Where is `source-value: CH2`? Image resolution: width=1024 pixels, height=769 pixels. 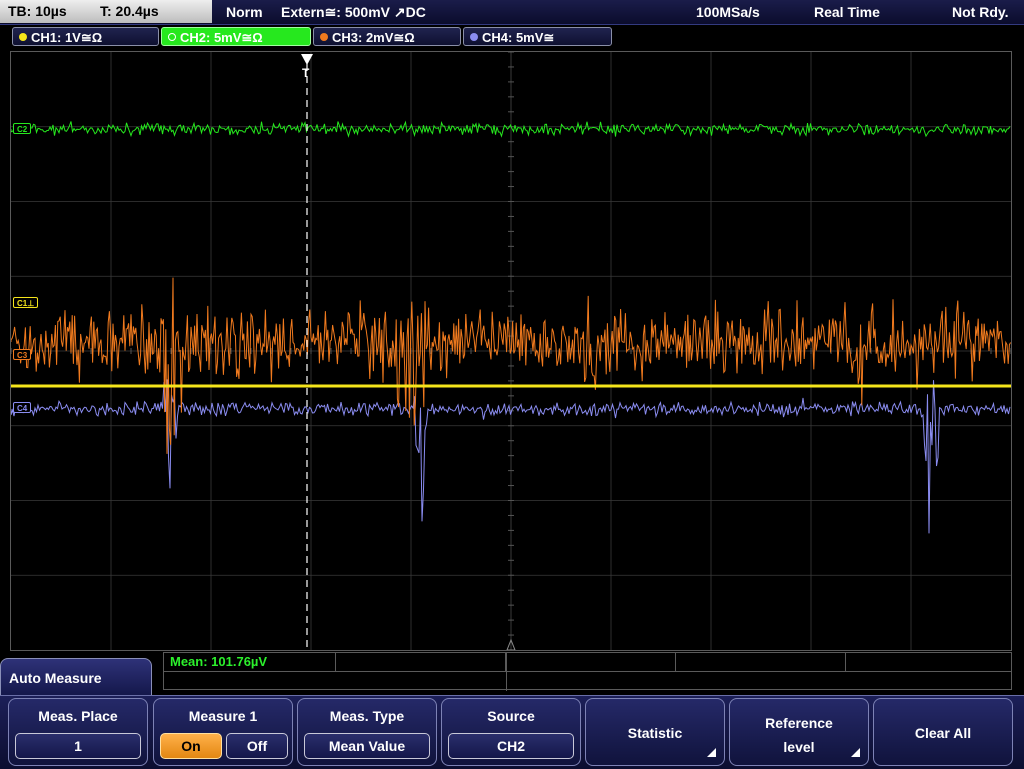 source-value: CH2 is located at coordinates (511, 746).